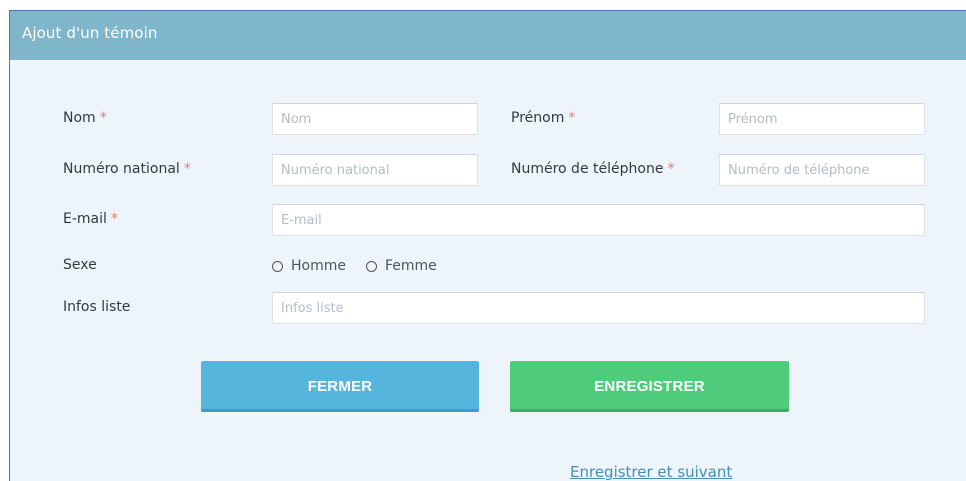 The width and height of the screenshot is (966, 481). I want to click on infos-liste-input, so click(598, 308).